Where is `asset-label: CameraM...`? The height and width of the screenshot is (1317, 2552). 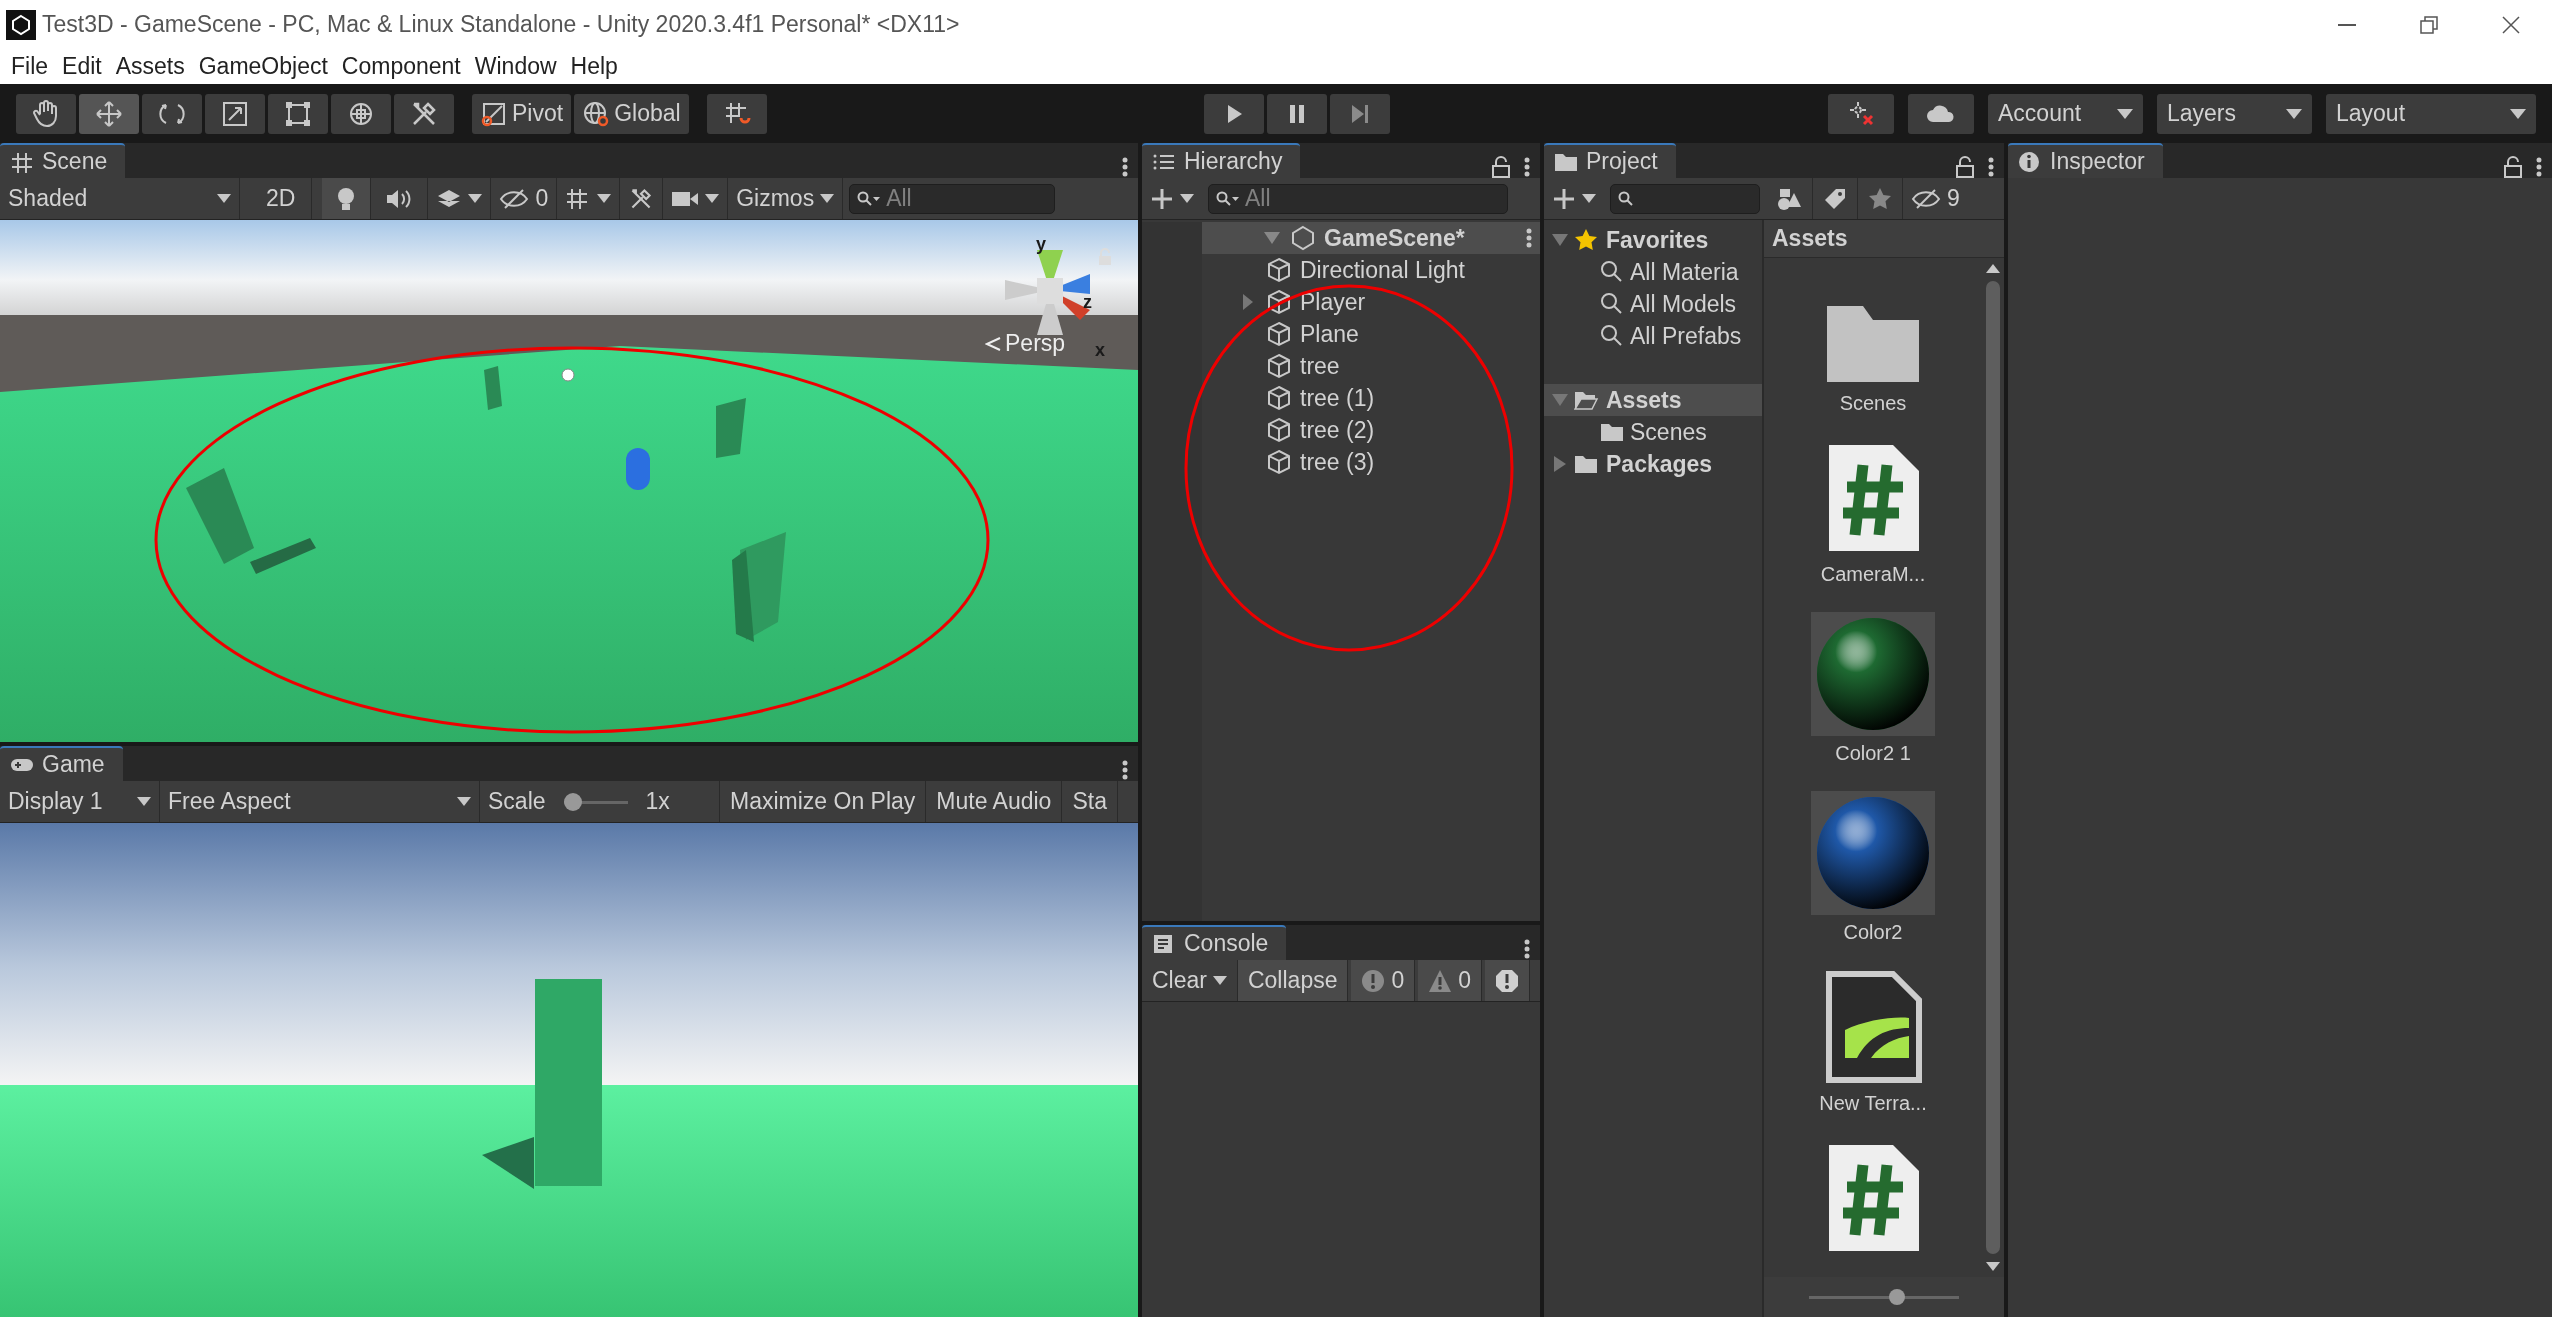
asset-label: CameraM... is located at coordinates (1873, 574).